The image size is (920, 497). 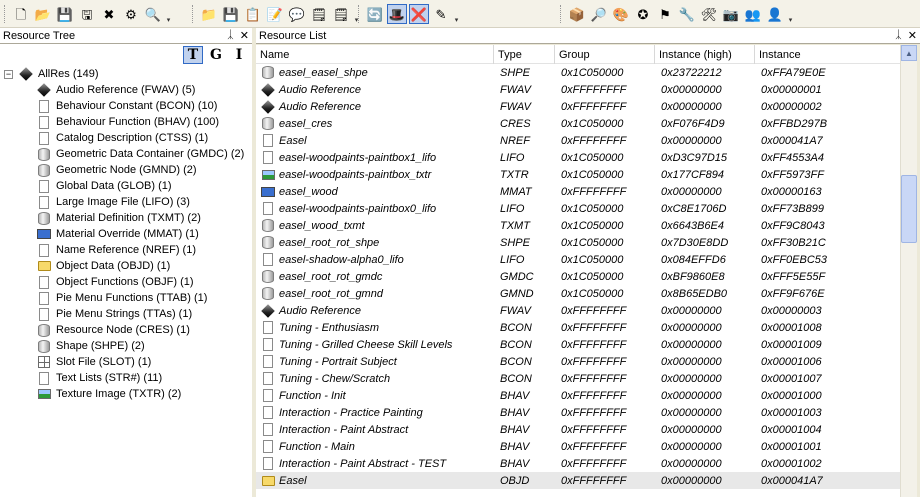 I want to click on user-icon: 👤, so click(x=775, y=14).